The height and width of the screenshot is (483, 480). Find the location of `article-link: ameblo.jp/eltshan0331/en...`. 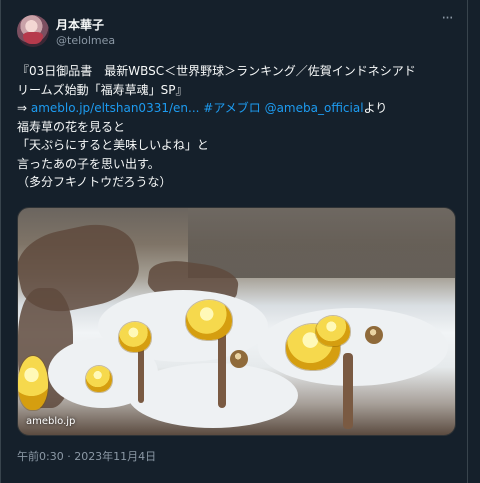

article-link: ameblo.jp/eltshan0331/en... is located at coordinates (115, 108).